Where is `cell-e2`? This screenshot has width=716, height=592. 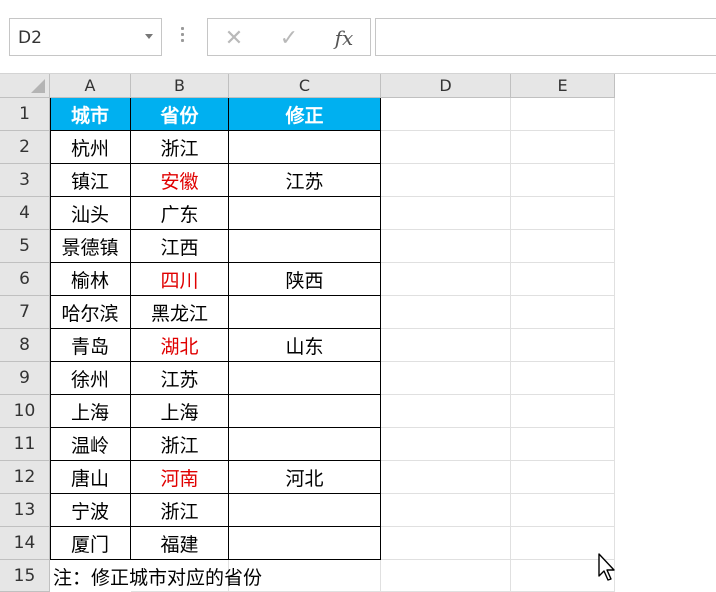
cell-e2 is located at coordinates (563, 147).